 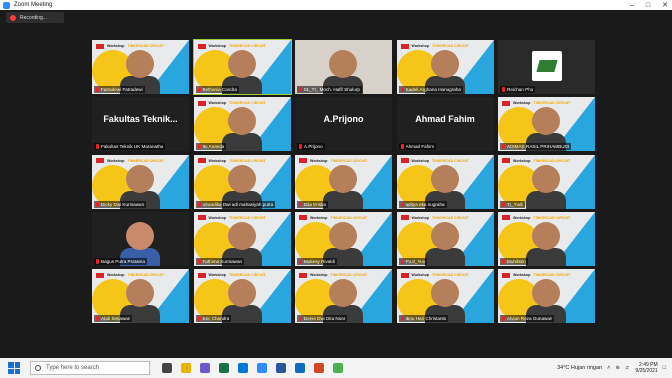 What do you see at coordinates (313, 147) in the screenshot?
I see `participant-name: A.Prijono` at bounding box center [313, 147].